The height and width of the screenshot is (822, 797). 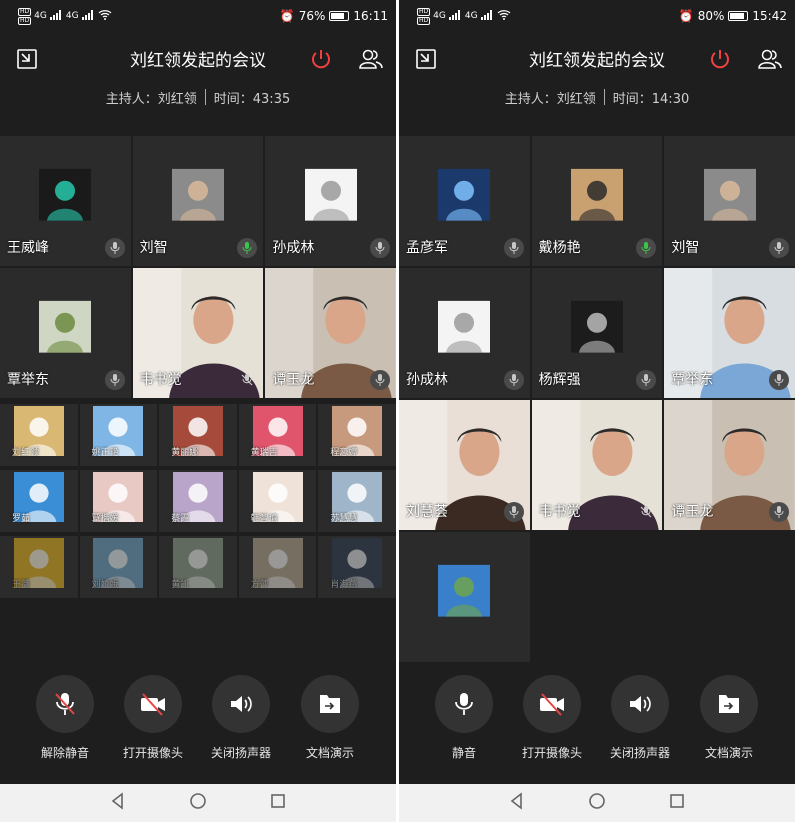 What do you see at coordinates (118, 567) in the screenshot?
I see `participant-tile-small: 刘娇娥` at bounding box center [118, 567].